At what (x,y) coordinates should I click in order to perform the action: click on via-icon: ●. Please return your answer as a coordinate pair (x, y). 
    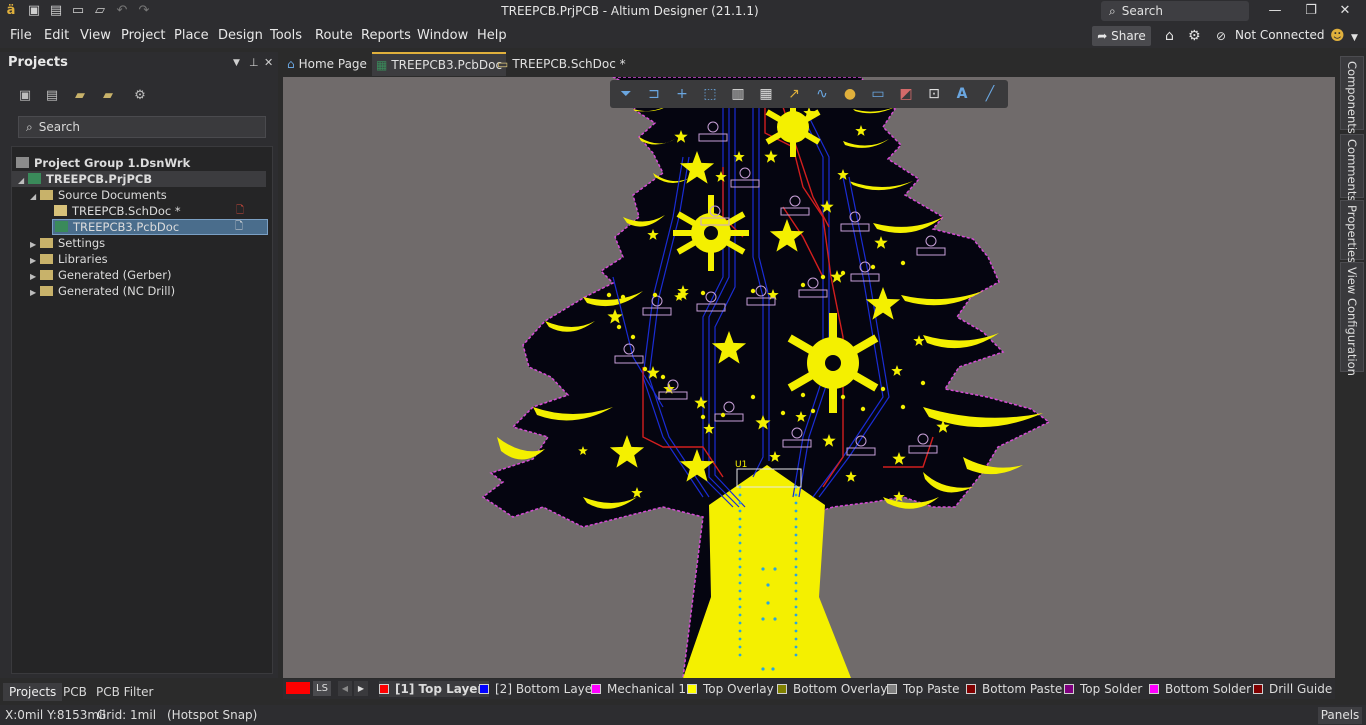
    Looking at the image, I should click on (850, 94).